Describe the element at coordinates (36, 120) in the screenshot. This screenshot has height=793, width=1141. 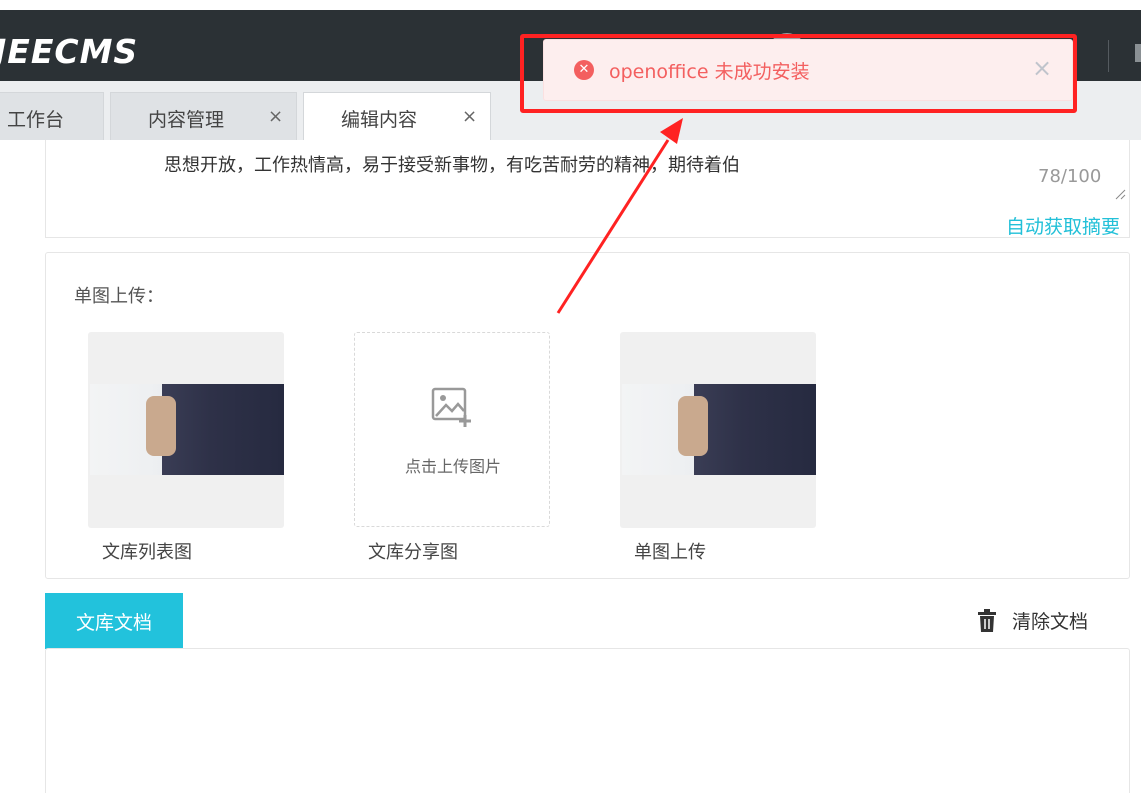
I see `tab-label: 工作台` at that location.